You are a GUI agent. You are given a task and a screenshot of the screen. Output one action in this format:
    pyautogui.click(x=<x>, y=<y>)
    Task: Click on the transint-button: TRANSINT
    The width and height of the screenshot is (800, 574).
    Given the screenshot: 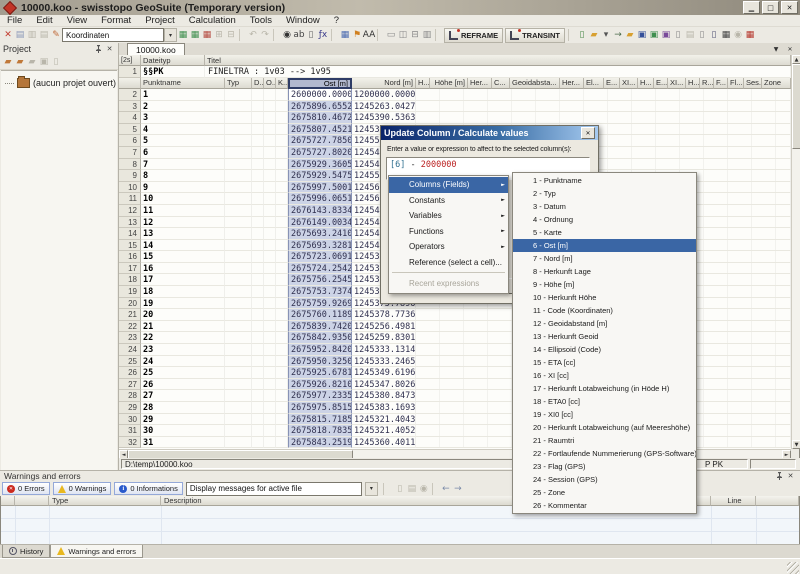 What is the action you would take?
    pyautogui.click(x=535, y=35)
    